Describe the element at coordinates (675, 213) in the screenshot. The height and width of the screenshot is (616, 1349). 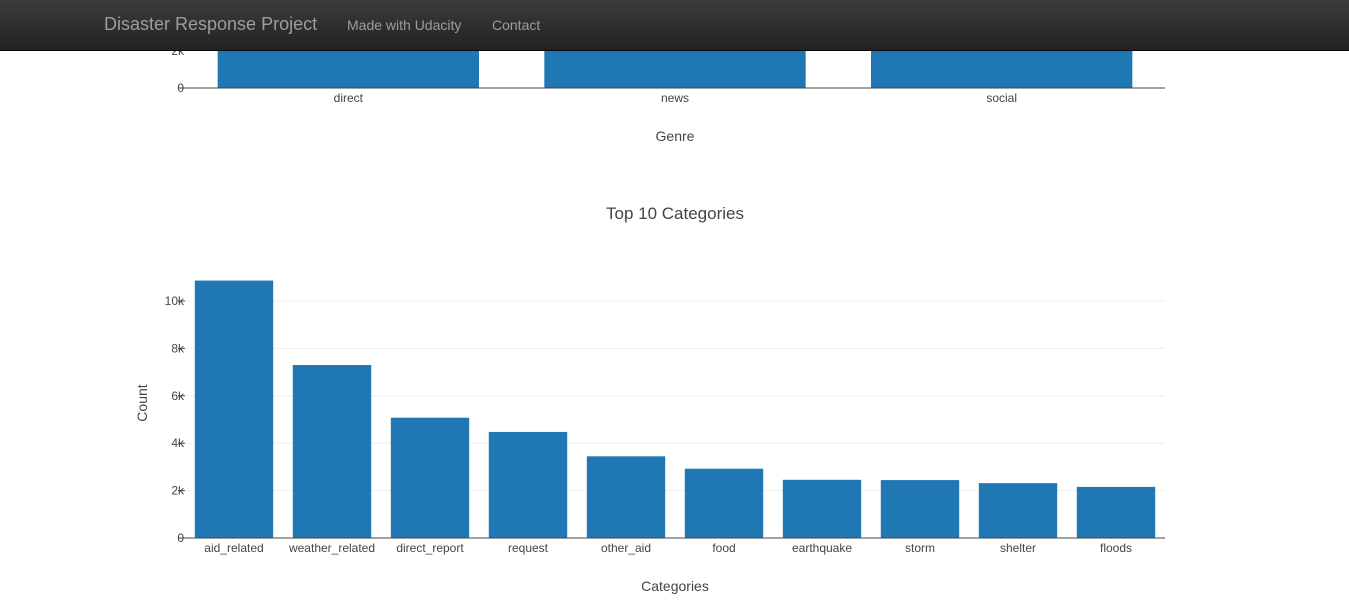
I see `chart-title: Top 10 Categories` at that location.